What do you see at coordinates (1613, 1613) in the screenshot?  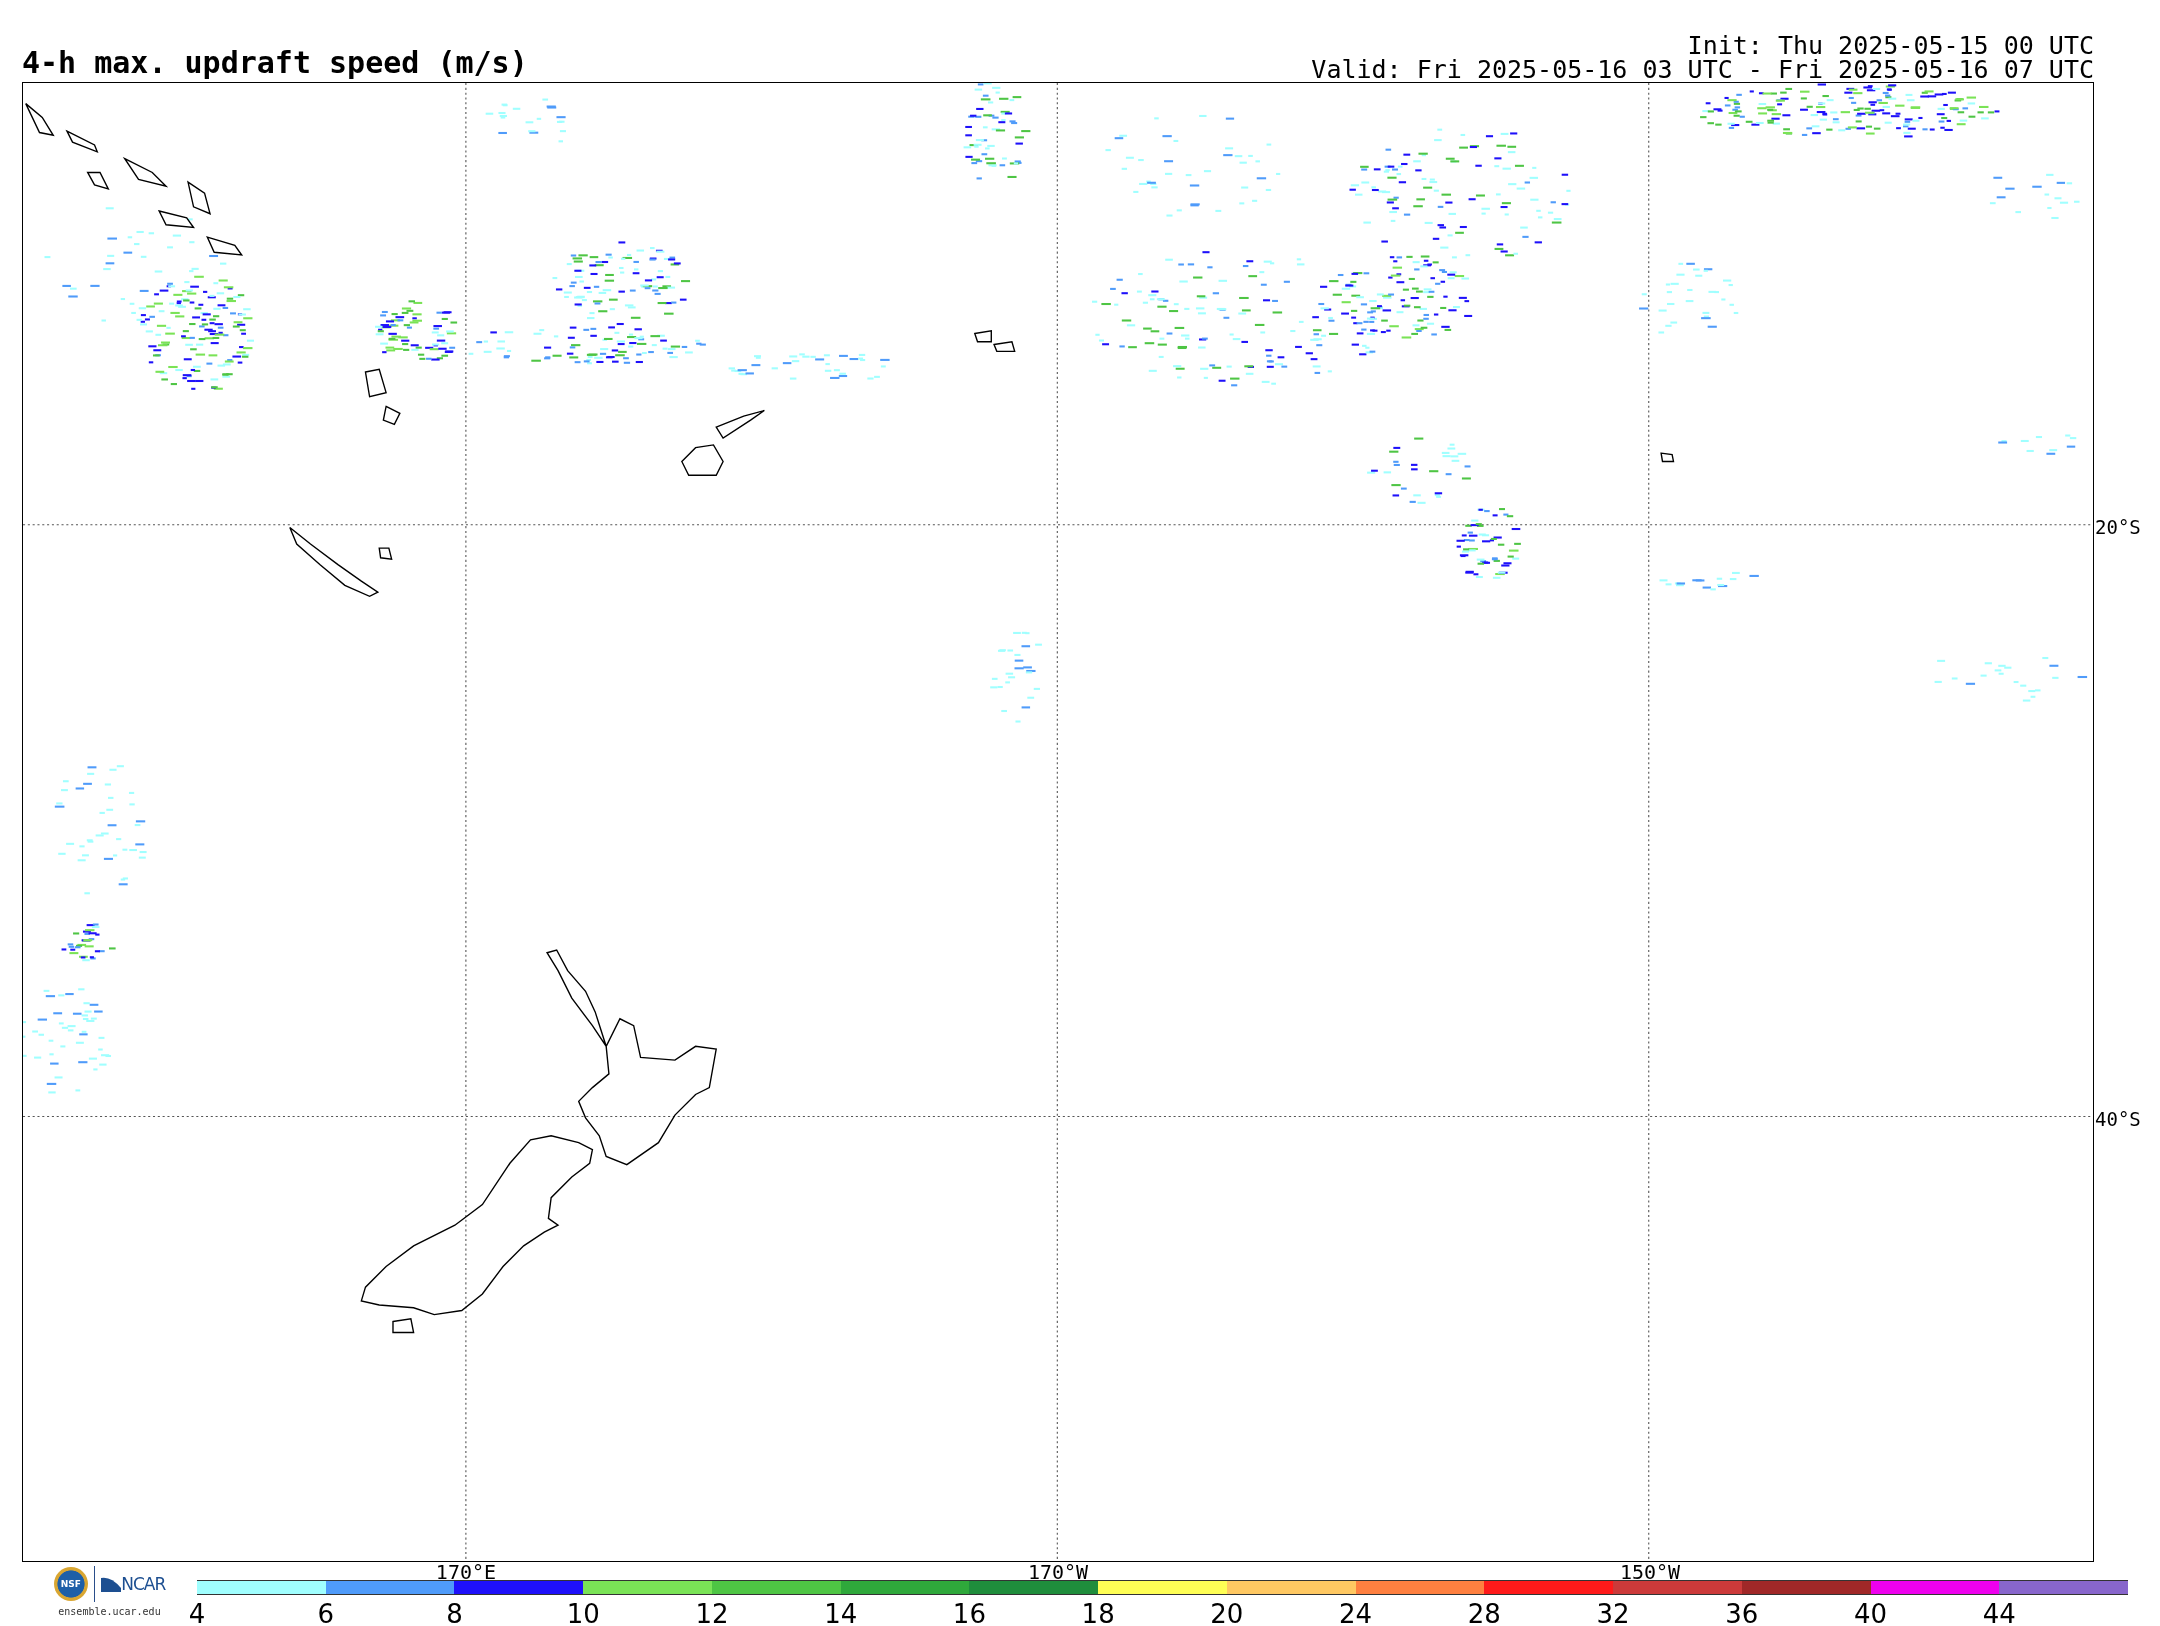 I see `colorbar-tick-label: 32` at bounding box center [1613, 1613].